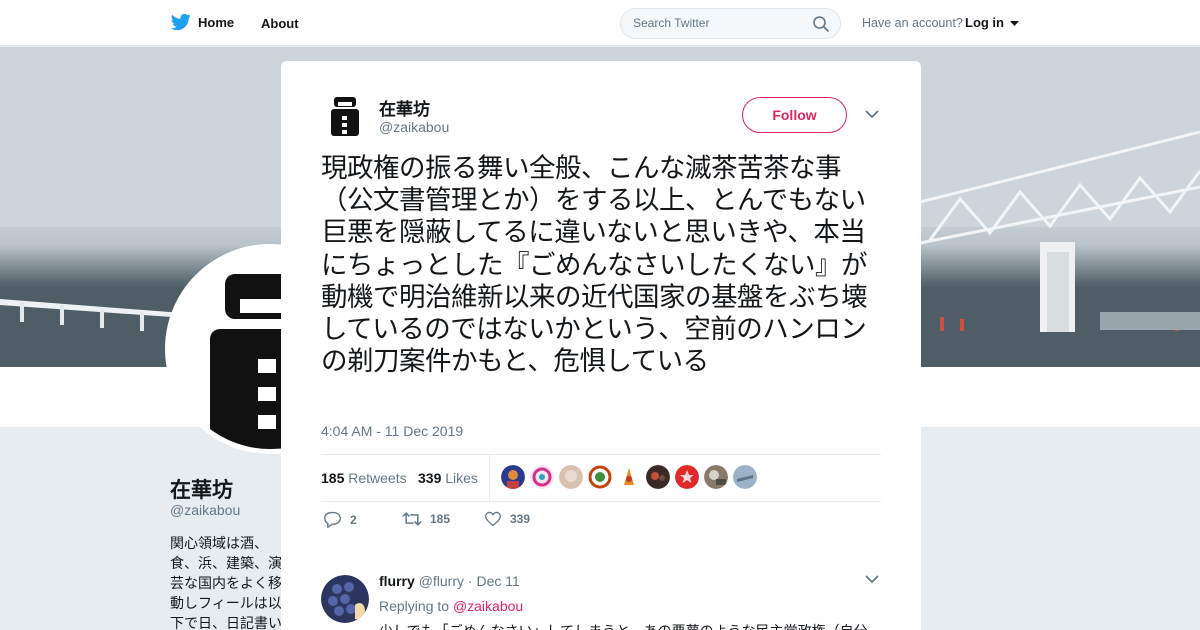  I want to click on likes-label: Likes, so click(461, 478).